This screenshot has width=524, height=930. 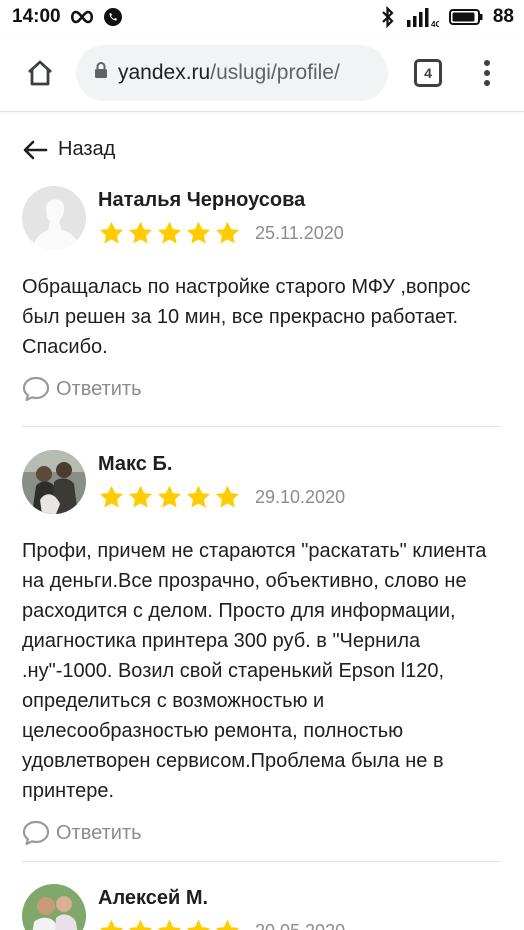 I want to click on tab-count: 4, so click(x=428, y=72).